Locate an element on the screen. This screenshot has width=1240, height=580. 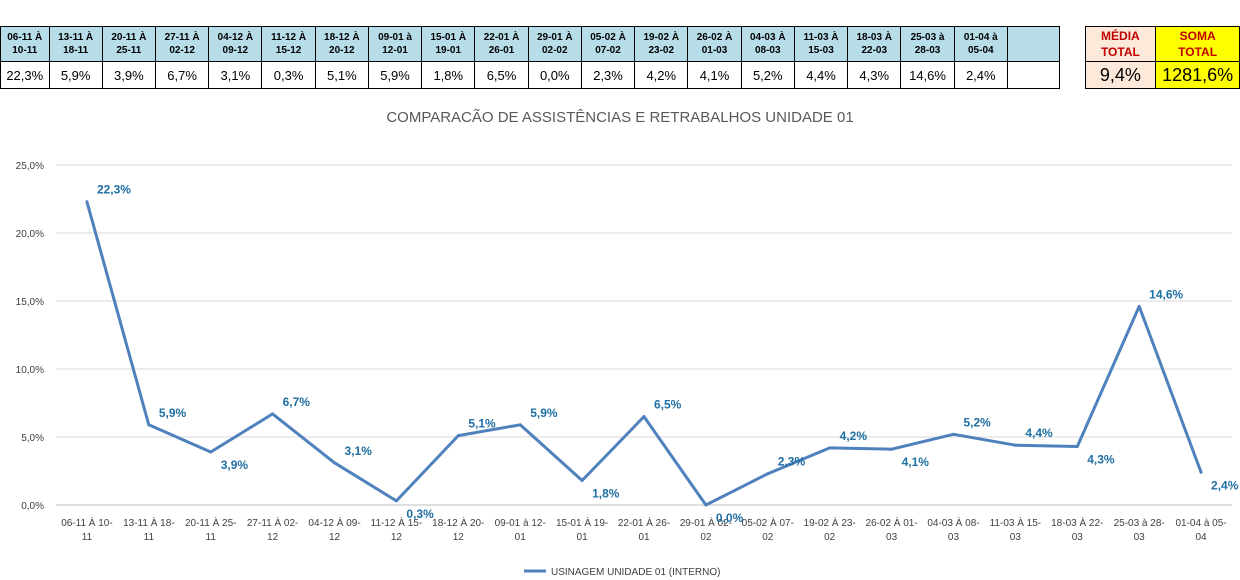
header-line: 04-03 À is located at coordinates (767, 37).